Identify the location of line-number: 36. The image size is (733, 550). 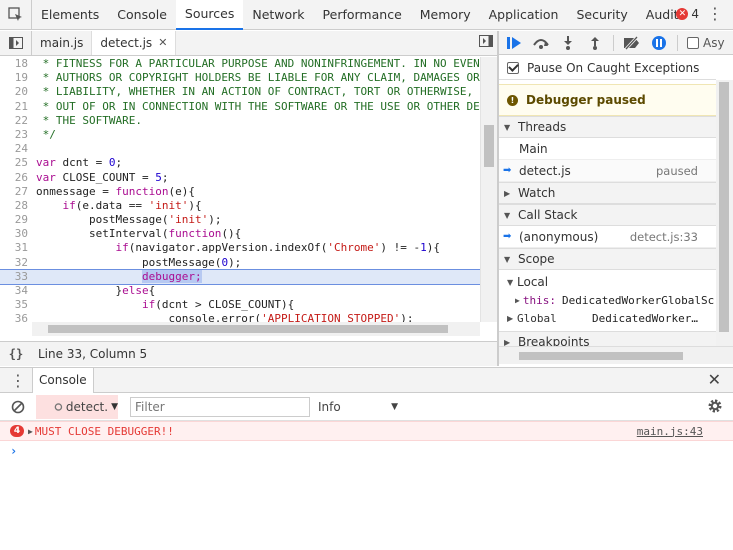
(16, 317).